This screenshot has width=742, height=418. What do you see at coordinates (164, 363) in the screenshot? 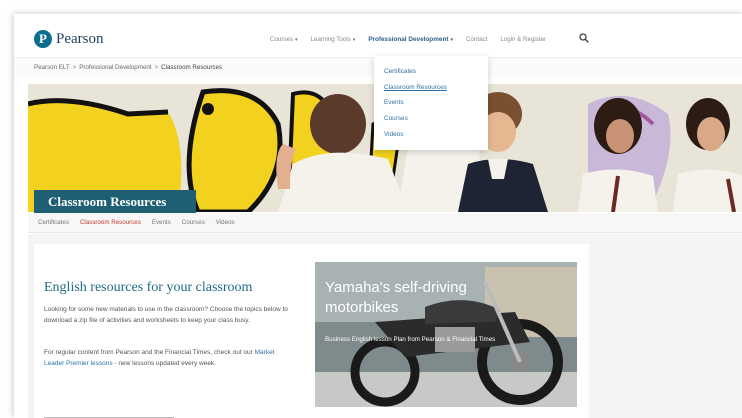
I see `card-paragraph-text: - new lessons updated every week.` at bounding box center [164, 363].